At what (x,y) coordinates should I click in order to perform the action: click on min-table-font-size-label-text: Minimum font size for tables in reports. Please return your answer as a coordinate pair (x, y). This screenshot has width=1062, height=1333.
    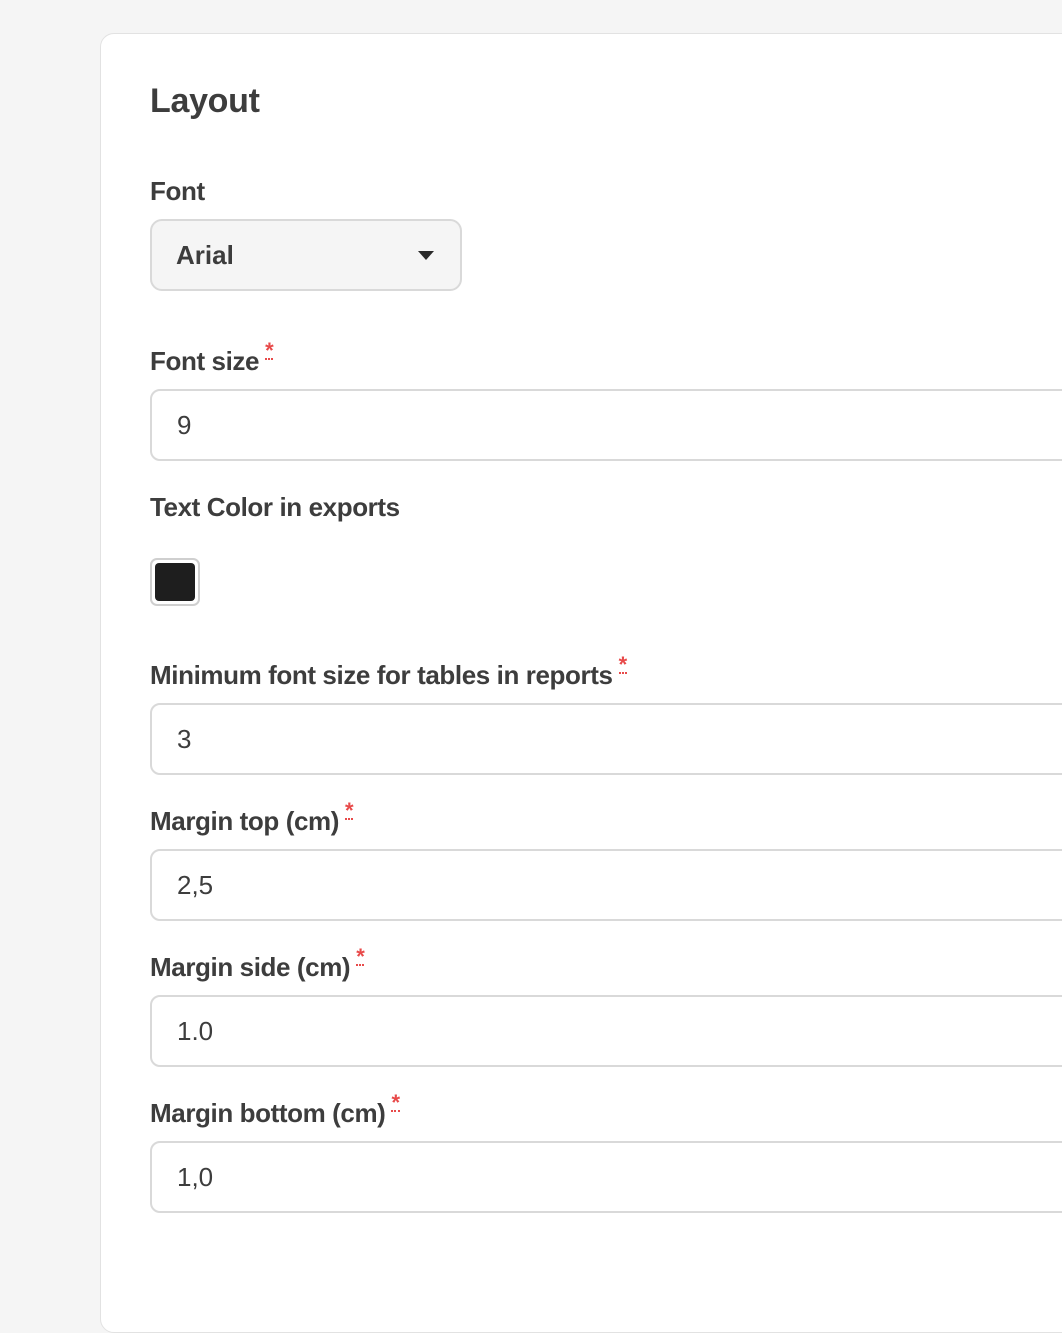
    Looking at the image, I should click on (381, 675).